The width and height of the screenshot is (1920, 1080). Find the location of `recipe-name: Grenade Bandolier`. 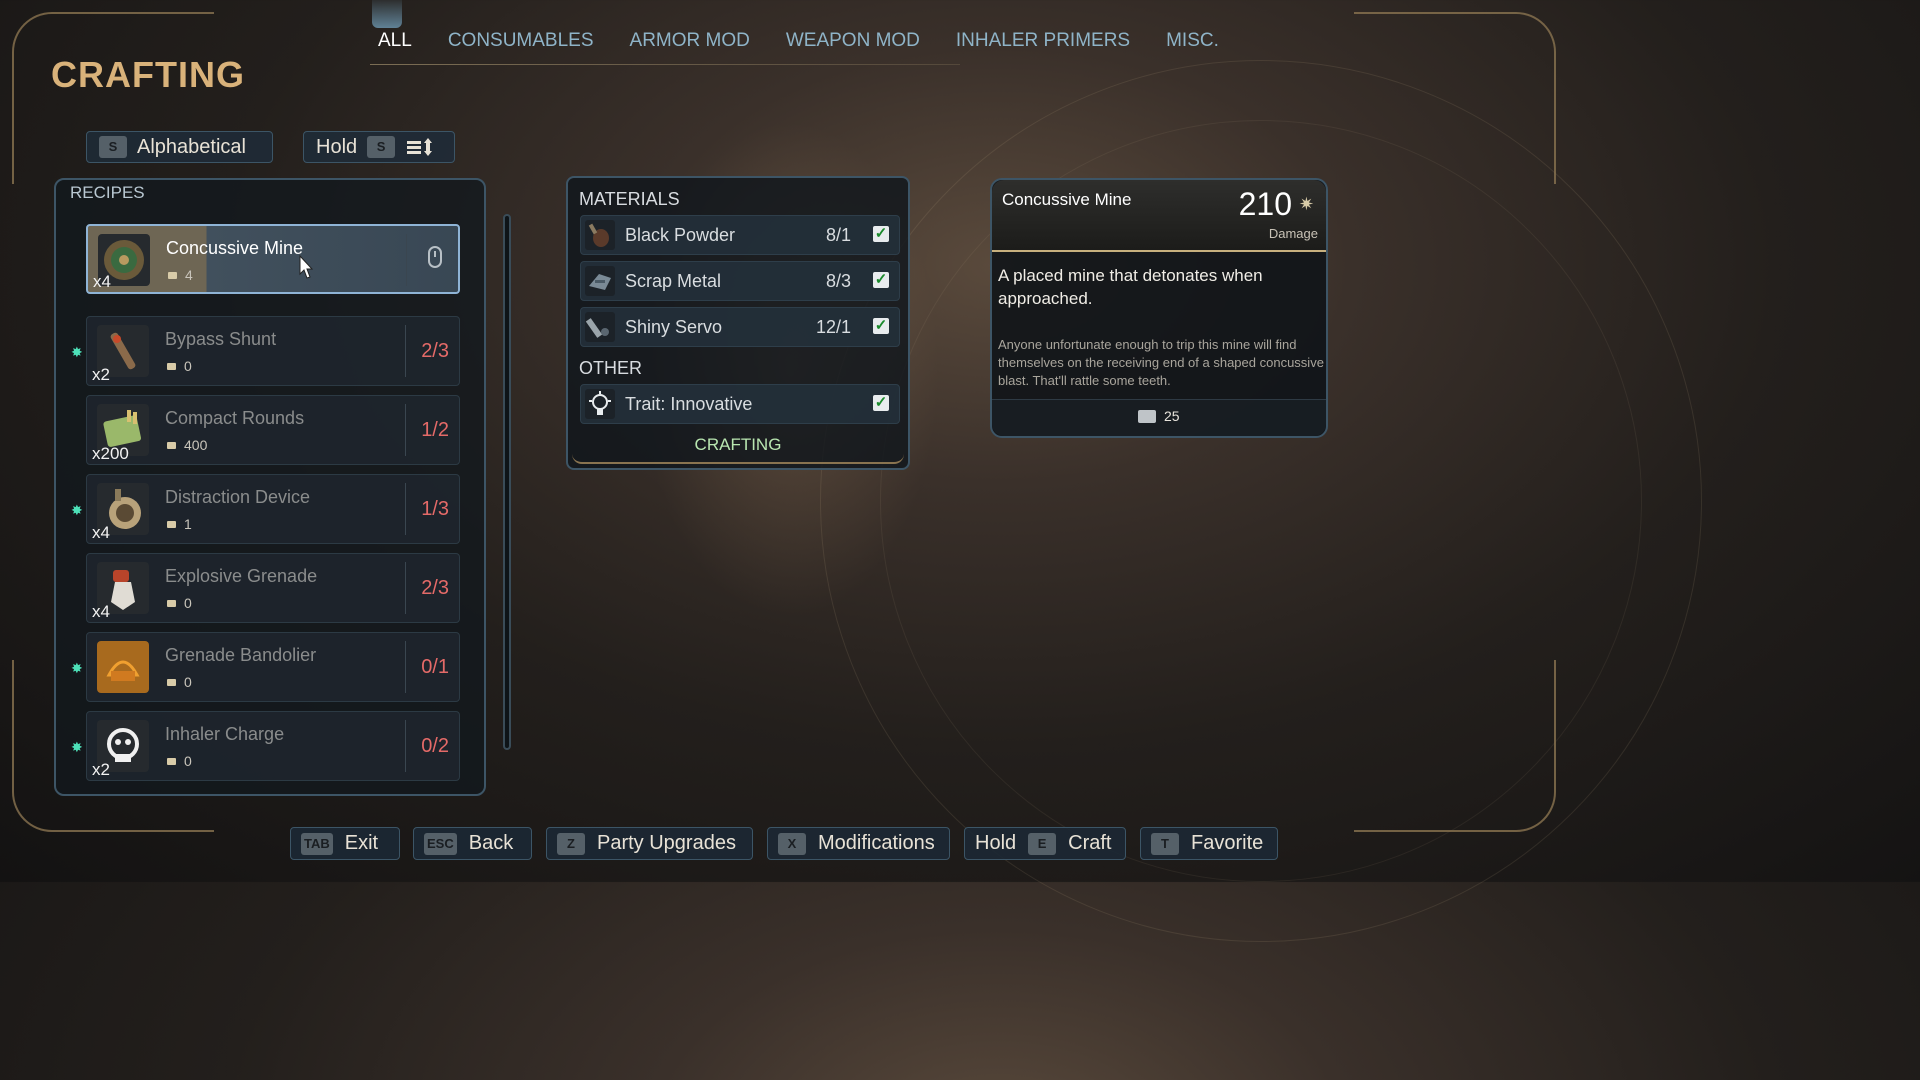

recipe-name: Grenade Bandolier is located at coordinates (241, 655).